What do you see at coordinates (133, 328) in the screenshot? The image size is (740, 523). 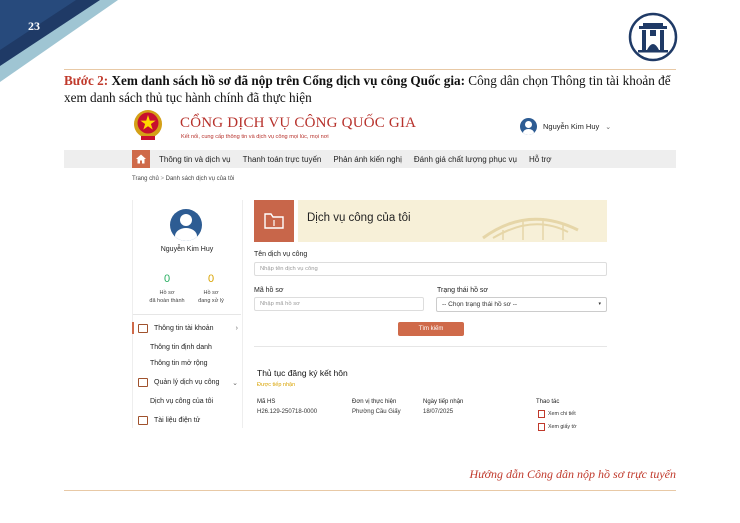 I see `active-indicator` at bounding box center [133, 328].